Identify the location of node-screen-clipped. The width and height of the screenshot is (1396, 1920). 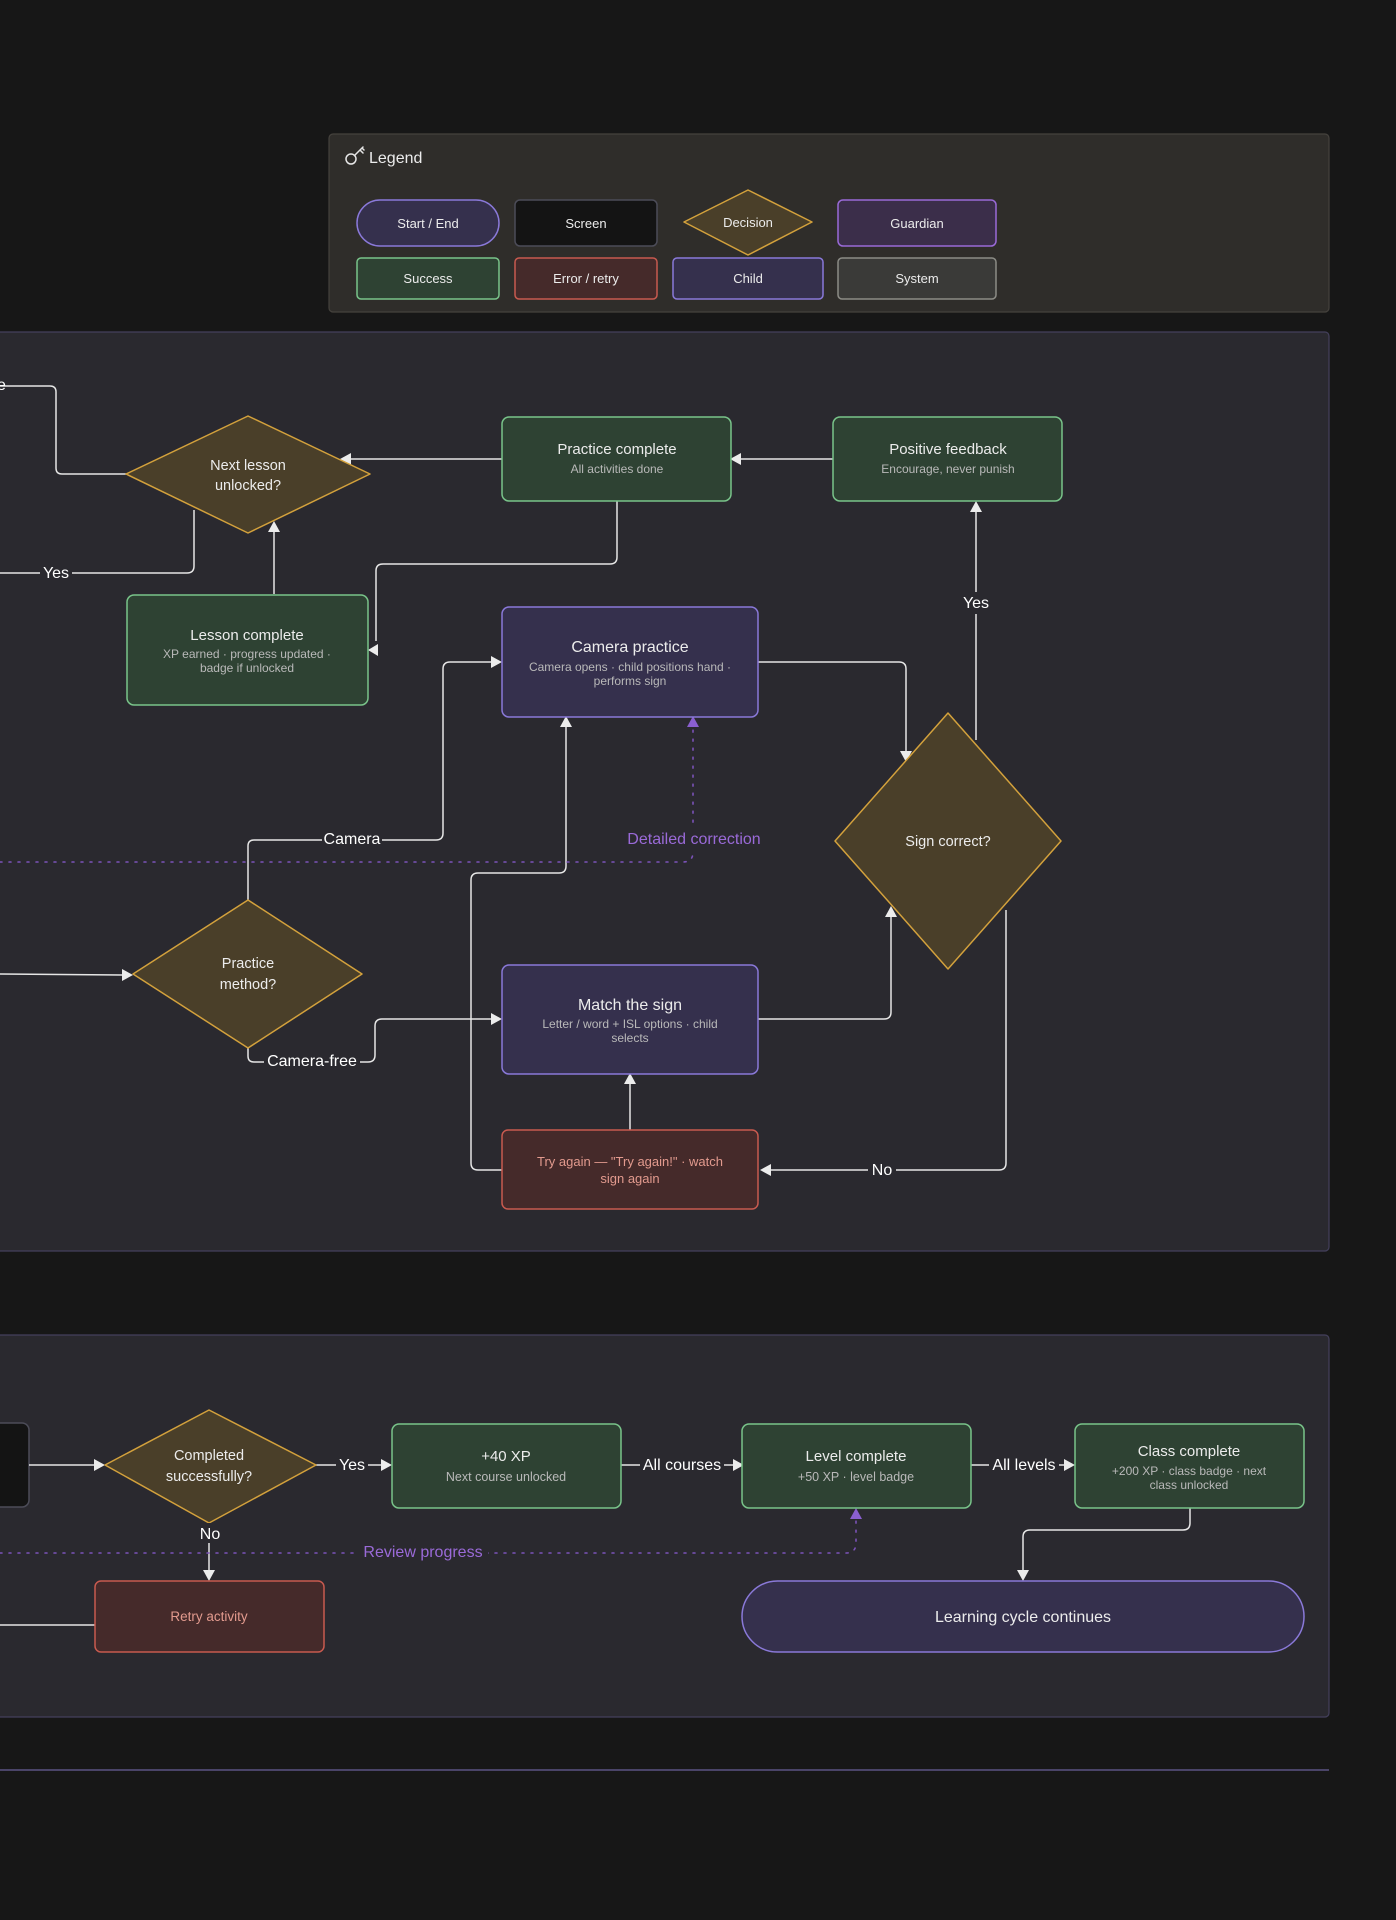
(15, 1465).